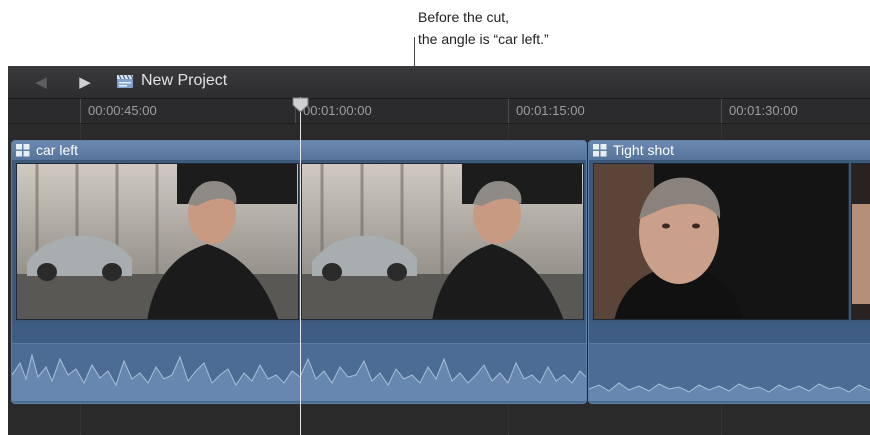 Image resolution: width=870 pixels, height=435 pixels. What do you see at coordinates (85, 82) in the screenshot?
I see `play-forward-icon: ▶` at bounding box center [85, 82].